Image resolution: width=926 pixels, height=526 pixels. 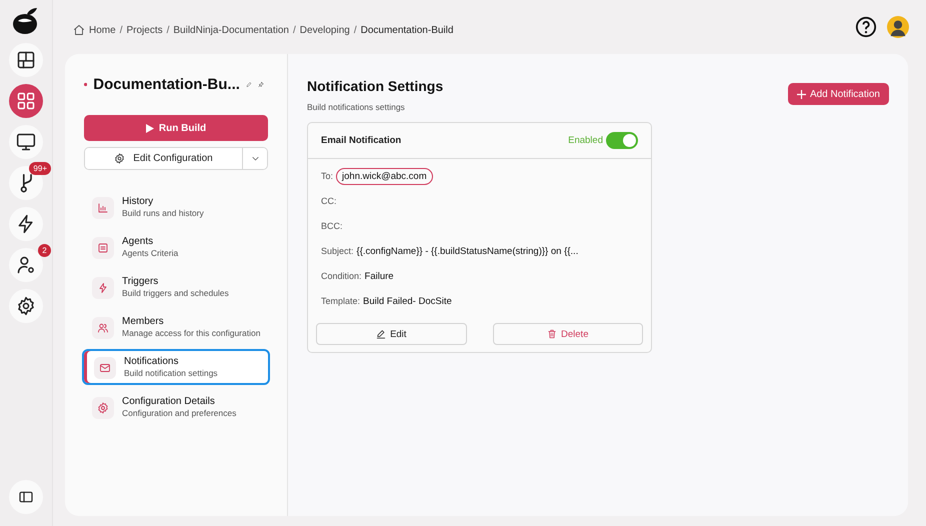 I want to click on field-value: Build Failed- DocSite, so click(x=407, y=302).